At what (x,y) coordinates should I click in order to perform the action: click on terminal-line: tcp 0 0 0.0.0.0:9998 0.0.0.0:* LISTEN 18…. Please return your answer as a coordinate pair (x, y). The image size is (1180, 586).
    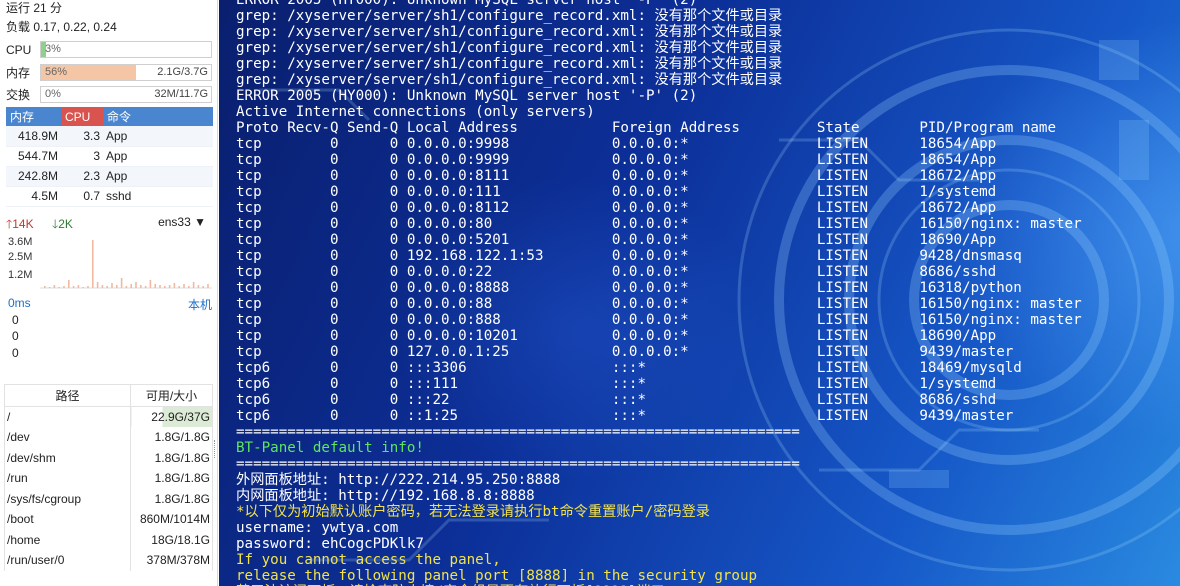
    Looking at the image, I should click on (616, 144).